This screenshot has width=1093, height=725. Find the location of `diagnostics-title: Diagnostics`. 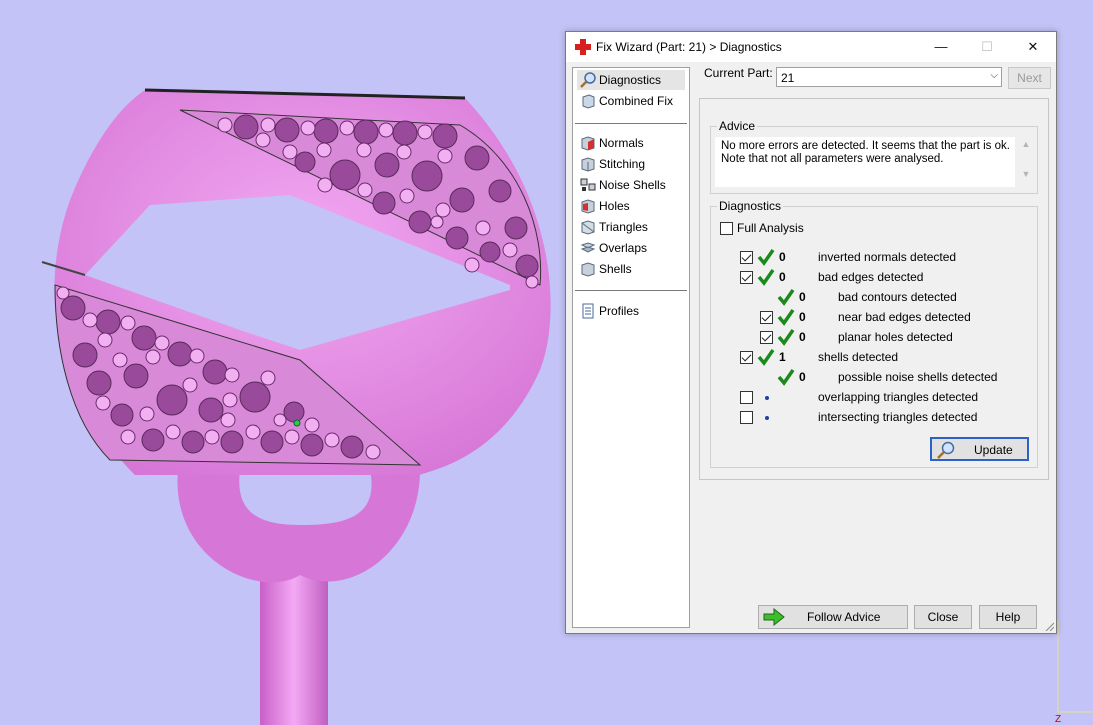

diagnostics-title: Diagnostics is located at coordinates (750, 206).